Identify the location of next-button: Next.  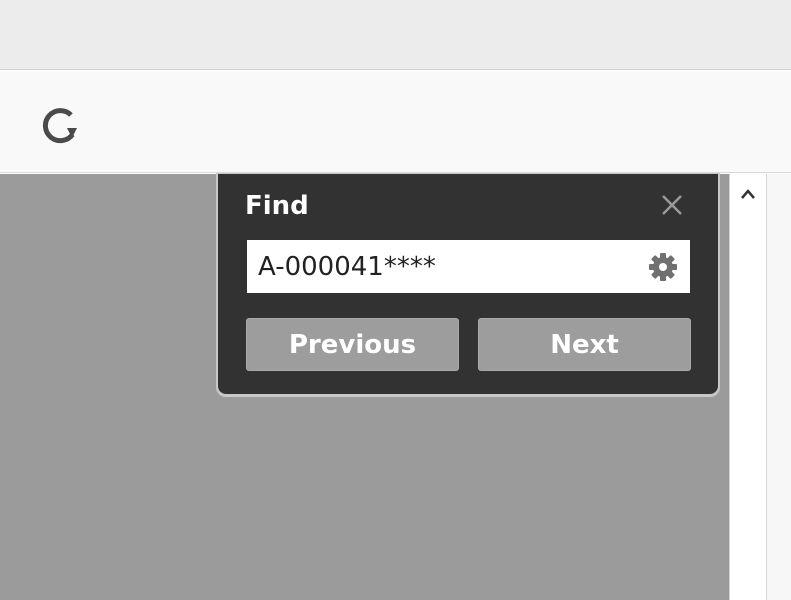
(584, 344).